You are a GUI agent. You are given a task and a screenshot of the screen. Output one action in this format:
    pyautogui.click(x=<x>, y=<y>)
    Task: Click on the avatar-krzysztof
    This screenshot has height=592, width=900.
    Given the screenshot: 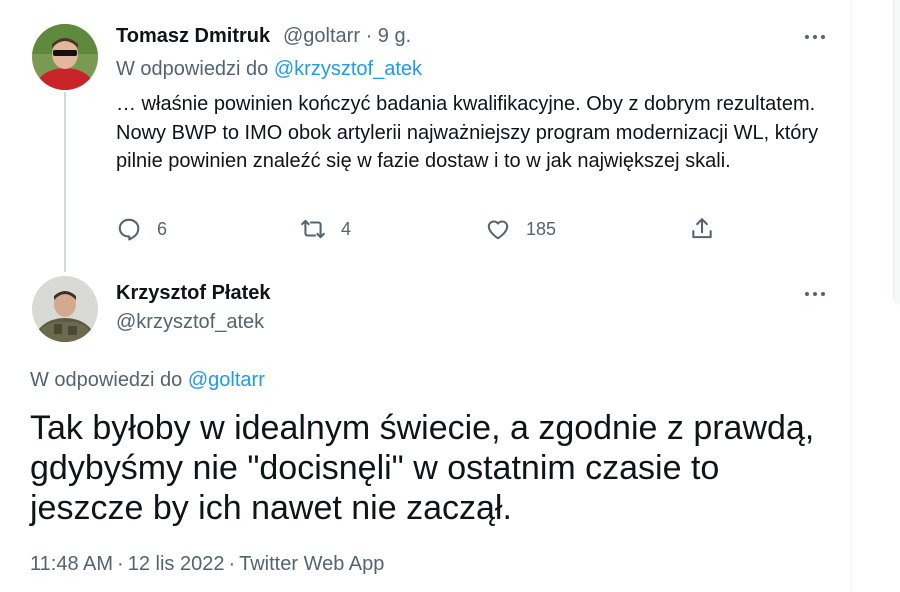 What is the action you would take?
    pyautogui.click(x=65, y=309)
    